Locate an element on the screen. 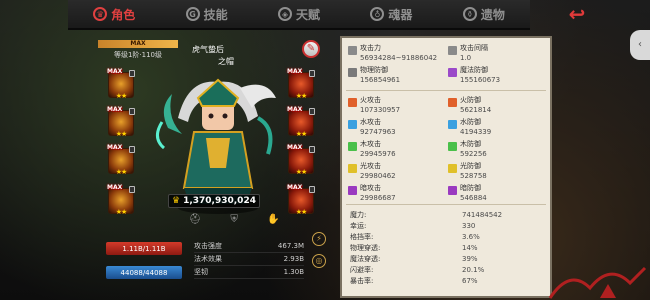 The image size is (650, 300). mini-stat-label: 攻击强度 is located at coordinates (208, 246).